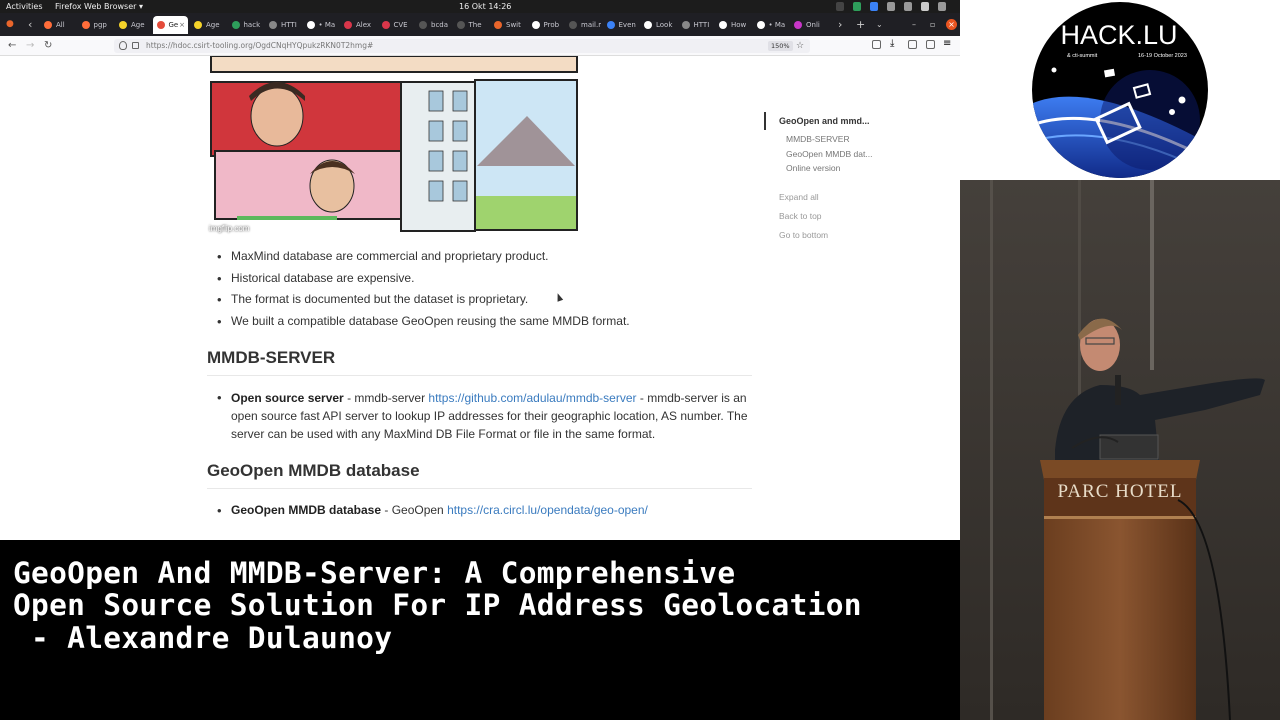  Describe the element at coordinates (513, 25) in the screenshot. I see `tab-label: Swit` at that location.